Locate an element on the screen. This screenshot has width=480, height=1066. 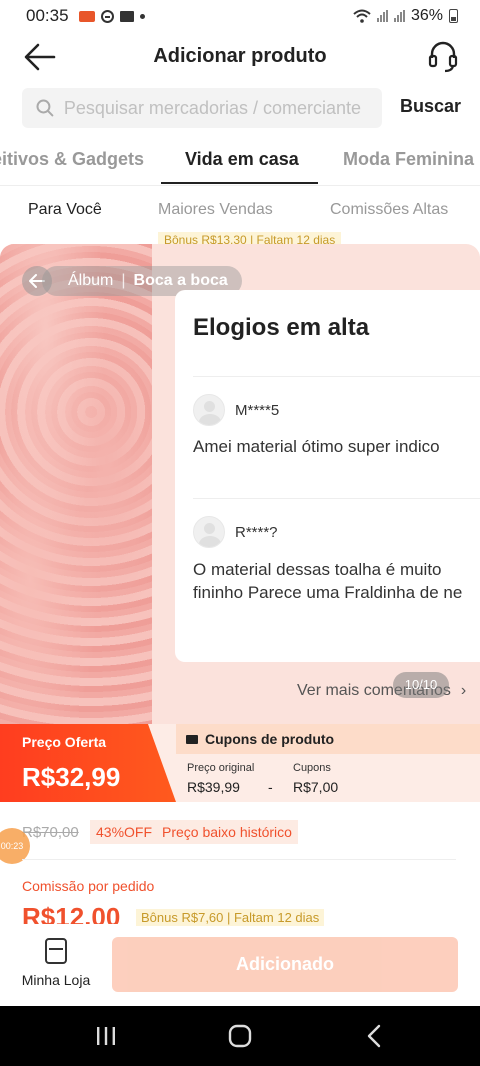
offer-label: Preço Oferta is located at coordinates (64, 742).